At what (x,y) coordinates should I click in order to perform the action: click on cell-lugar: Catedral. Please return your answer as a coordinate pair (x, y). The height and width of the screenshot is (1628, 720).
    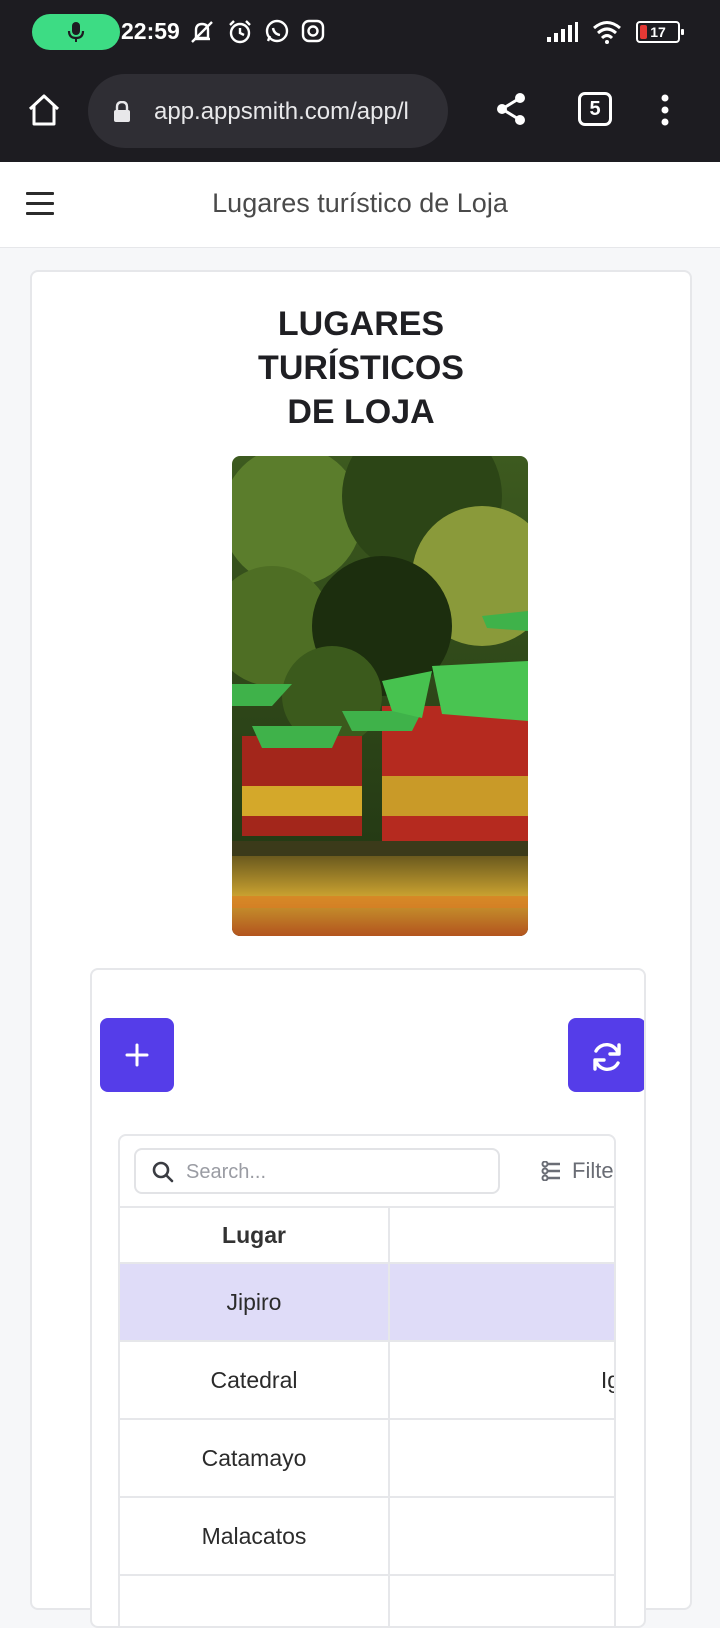
    Looking at the image, I should click on (255, 1380).